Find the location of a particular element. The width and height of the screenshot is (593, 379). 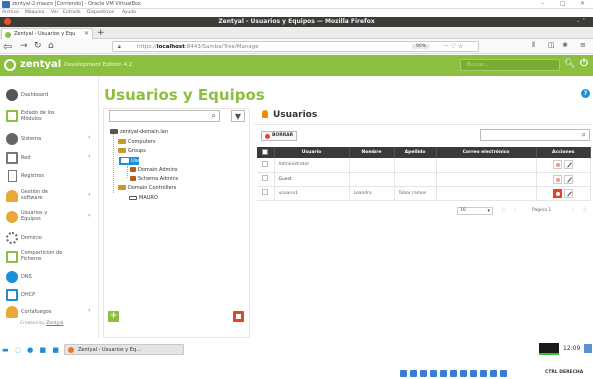

library-icon: ⫴ is located at coordinates (533, 45).